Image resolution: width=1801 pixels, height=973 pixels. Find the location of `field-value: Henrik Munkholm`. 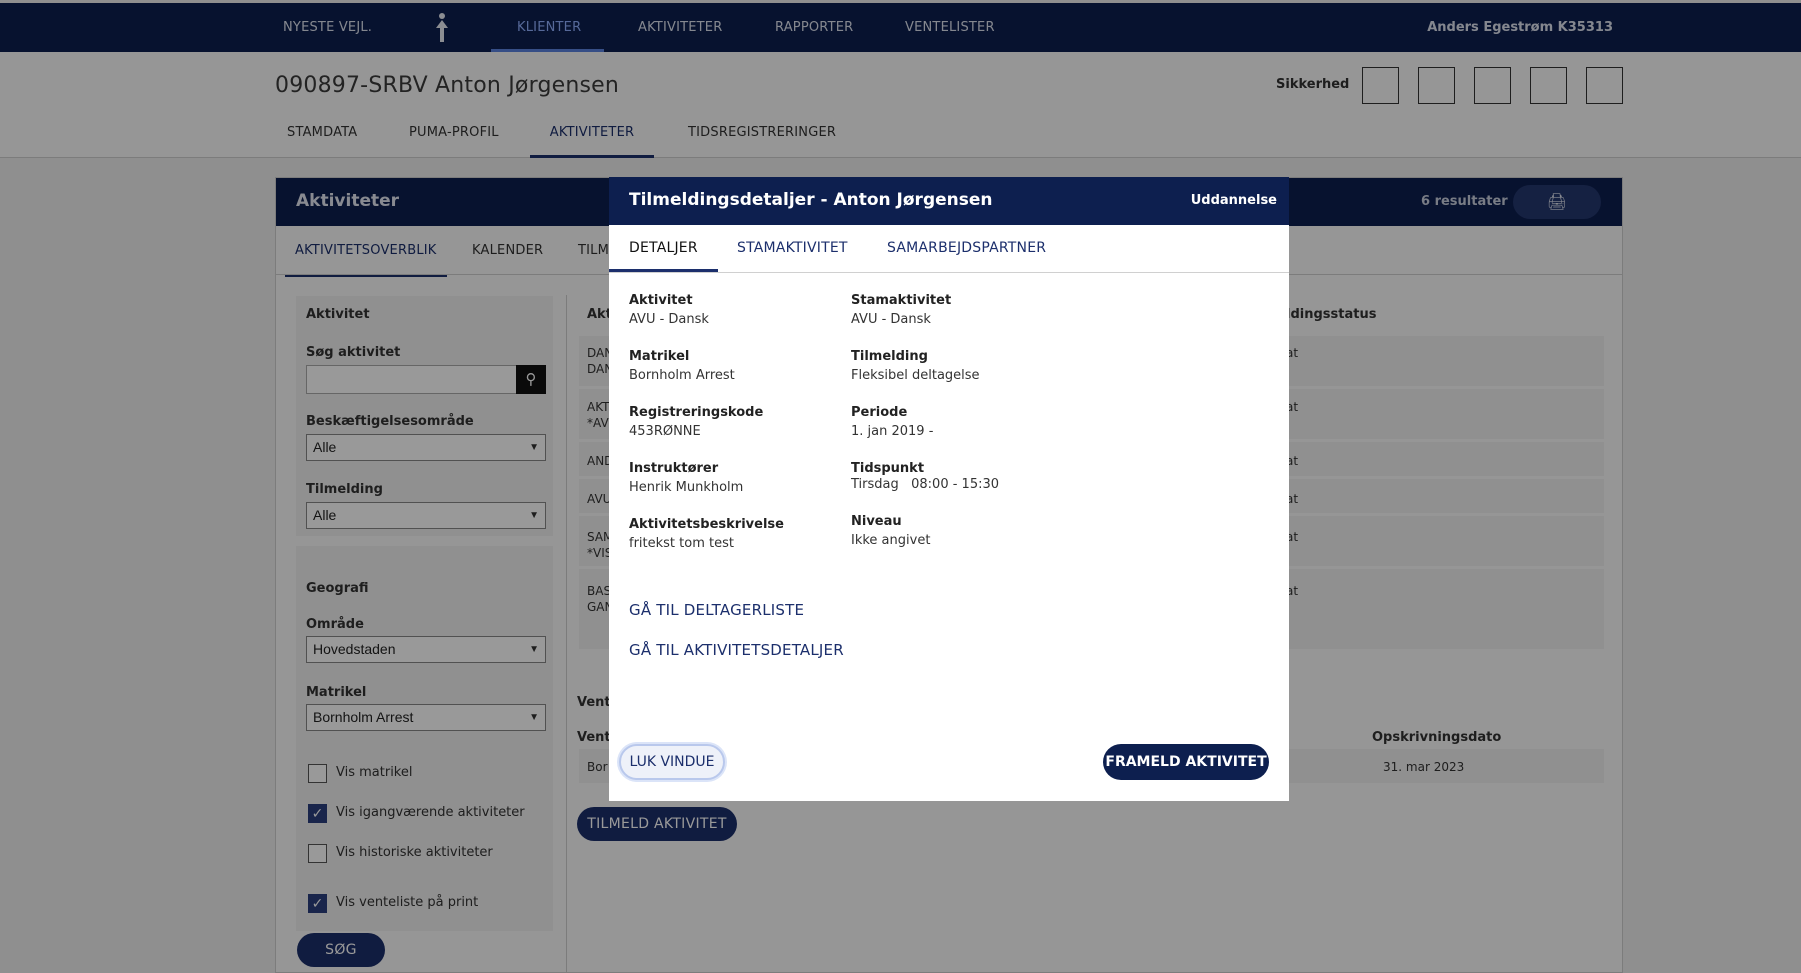

field-value: Henrik Munkholm is located at coordinates (686, 487).